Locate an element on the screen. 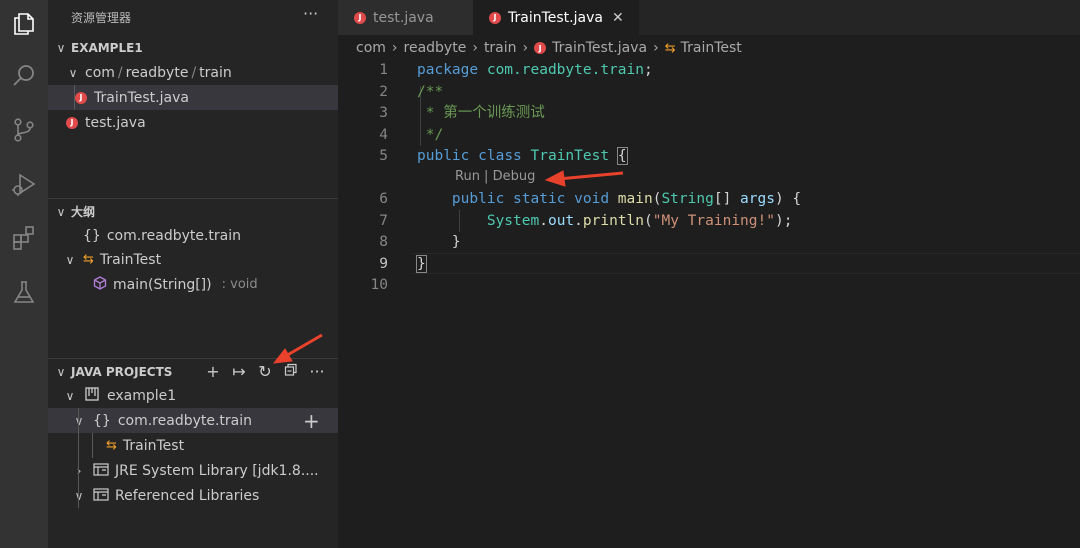 This screenshot has width=1080, height=548. workspace-header: ∨ EXAMPLE1 is located at coordinates (193, 47).